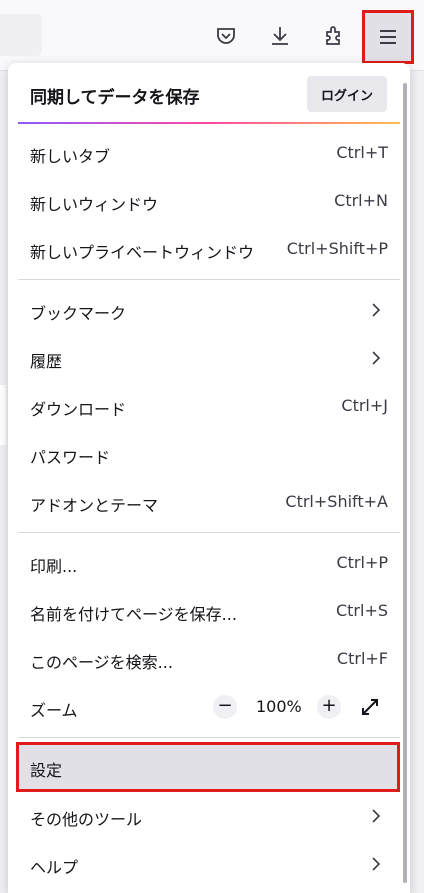 The width and height of the screenshot is (424, 893). I want to click on menu-item-shortcut: Ctrl+F, so click(362, 658).